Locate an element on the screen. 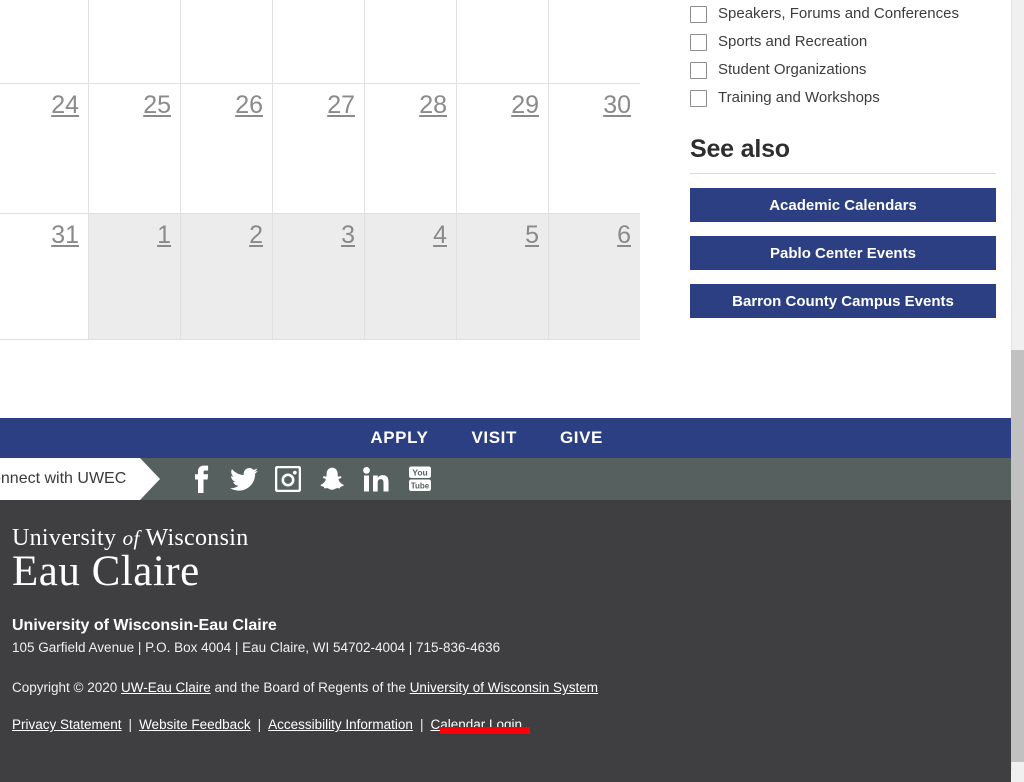 Image resolution: width=1024 pixels, height=782 pixels. divider is located at coordinates (843, 173).